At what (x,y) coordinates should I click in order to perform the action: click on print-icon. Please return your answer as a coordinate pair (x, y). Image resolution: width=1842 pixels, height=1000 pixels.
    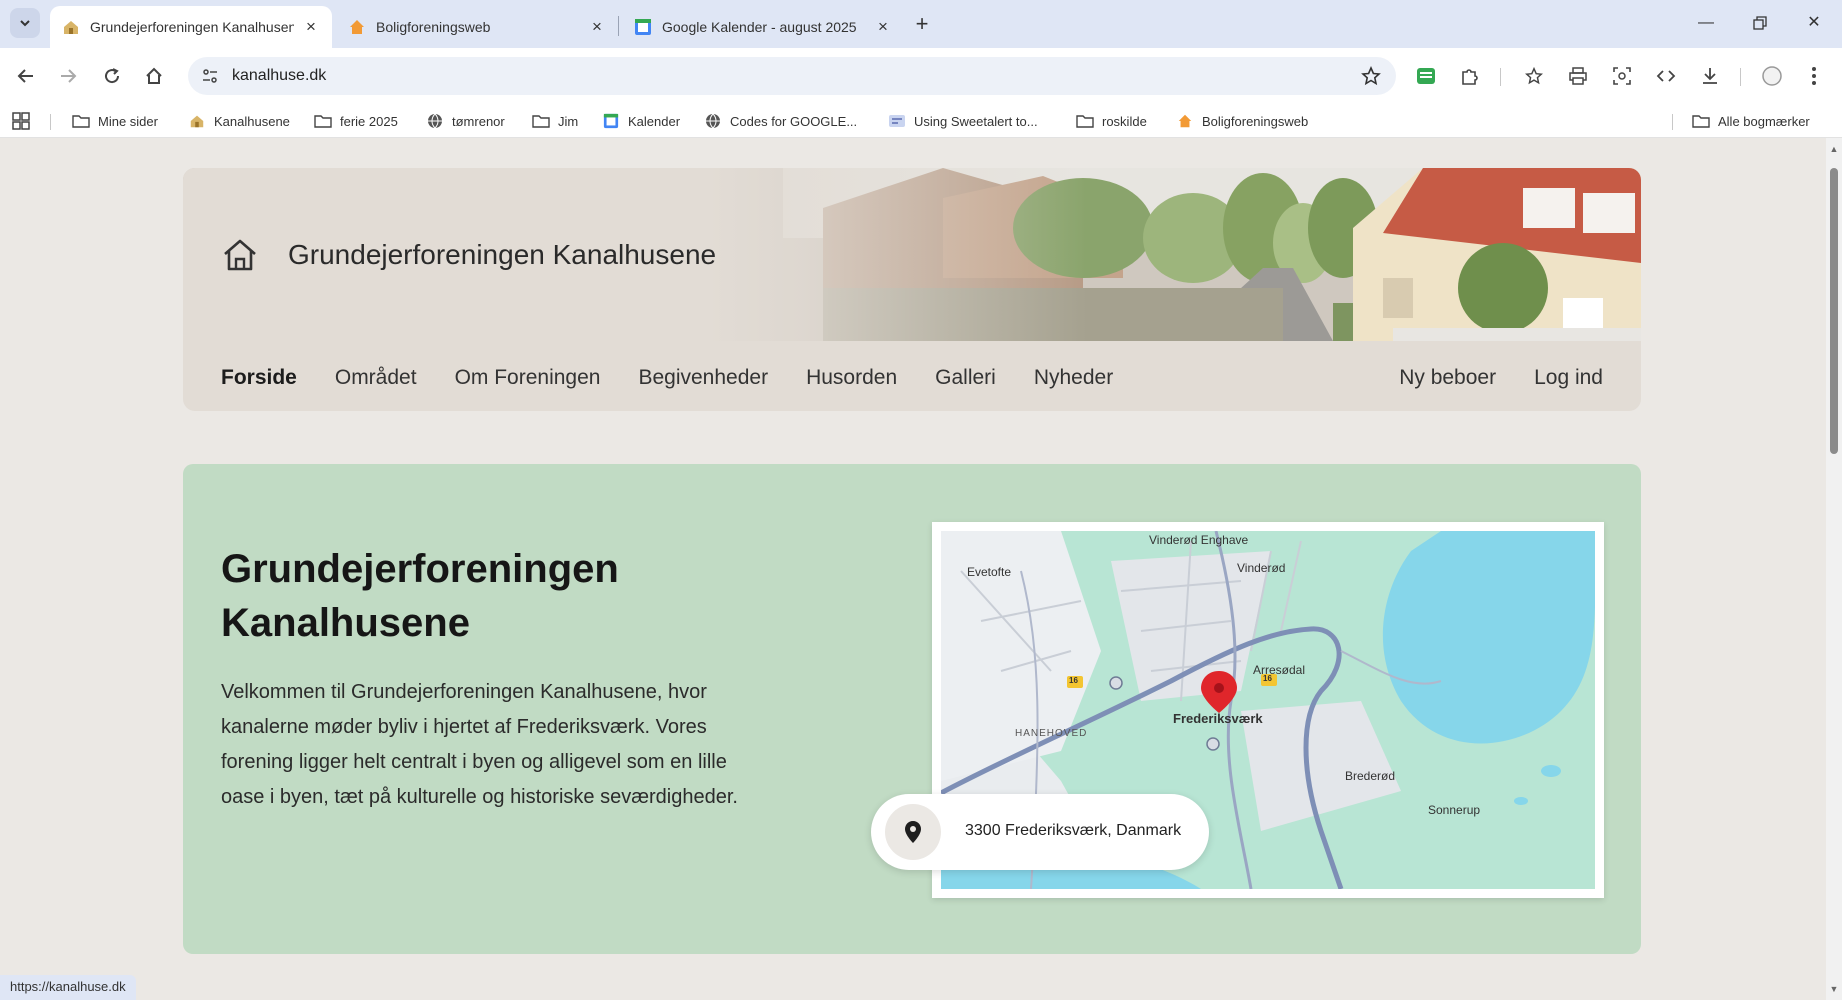
    Looking at the image, I should click on (1578, 76).